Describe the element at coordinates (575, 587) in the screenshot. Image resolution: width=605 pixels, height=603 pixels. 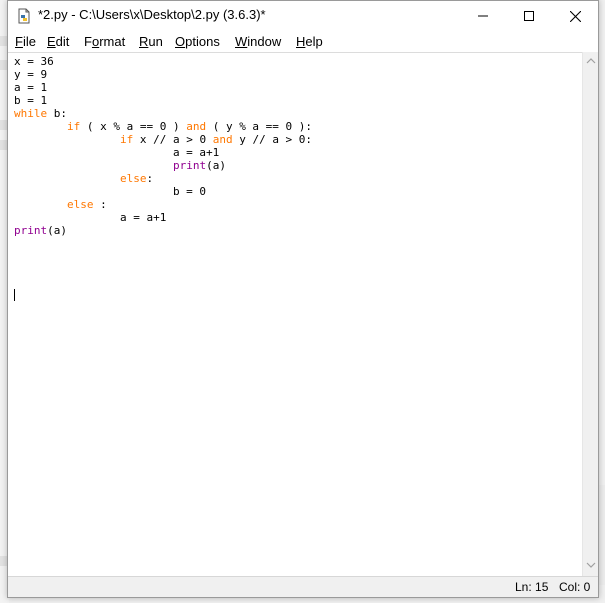
I see `status-column-number: Col: 0` at that location.